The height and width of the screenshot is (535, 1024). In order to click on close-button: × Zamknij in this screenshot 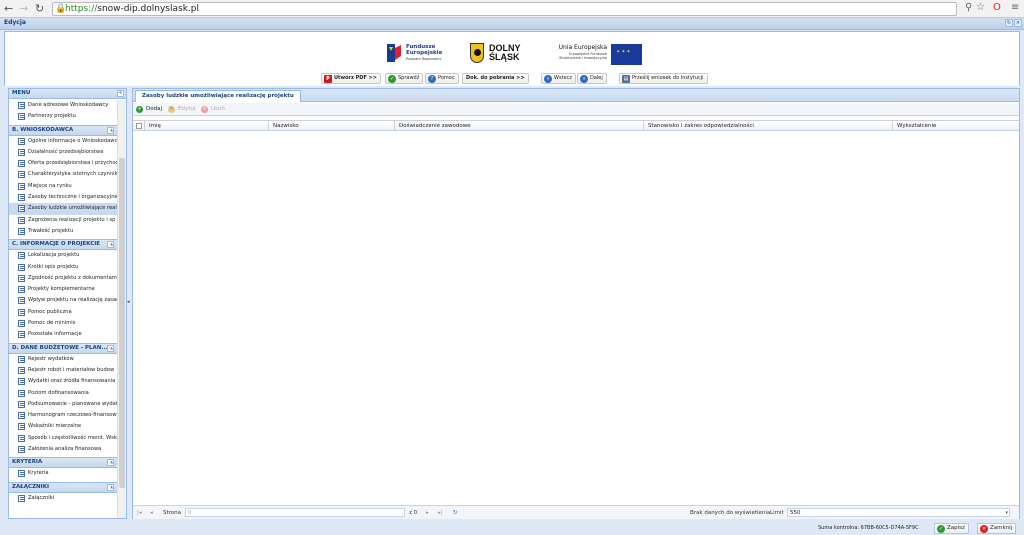, I will do `click(997, 528)`.